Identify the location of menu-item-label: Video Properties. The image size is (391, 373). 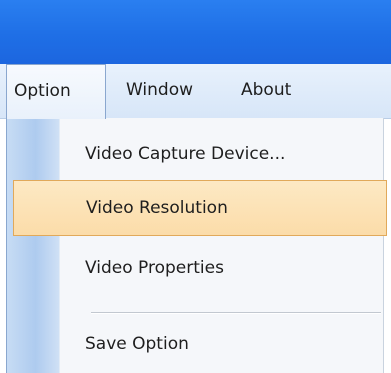
(154, 268).